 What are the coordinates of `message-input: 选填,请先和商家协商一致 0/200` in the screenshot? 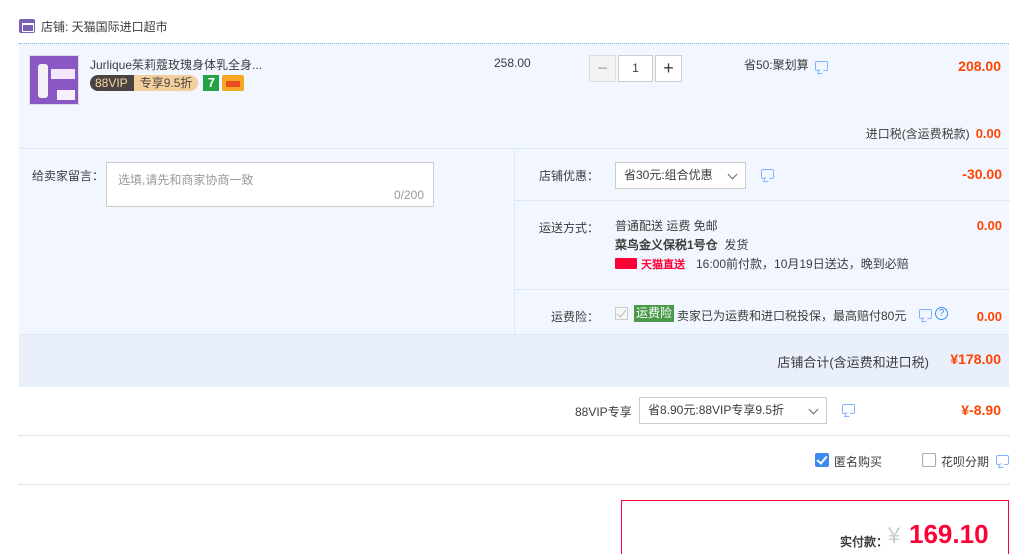 It's located at (270, 184).